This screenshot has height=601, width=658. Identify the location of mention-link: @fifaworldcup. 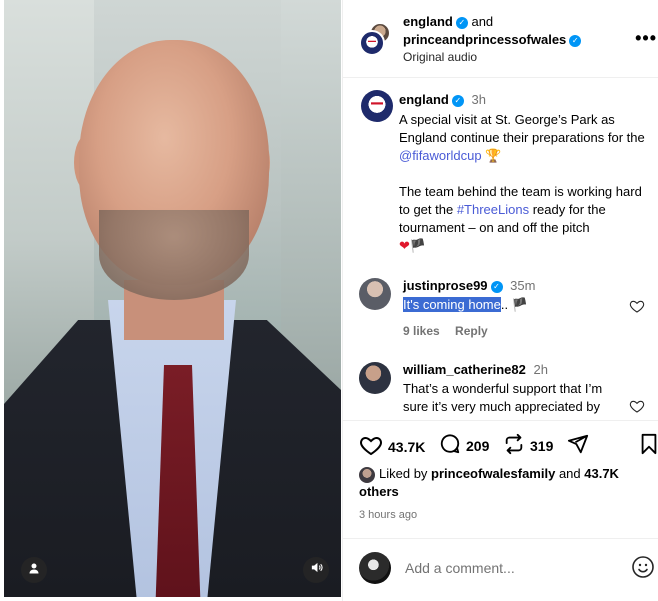
(440, 155).